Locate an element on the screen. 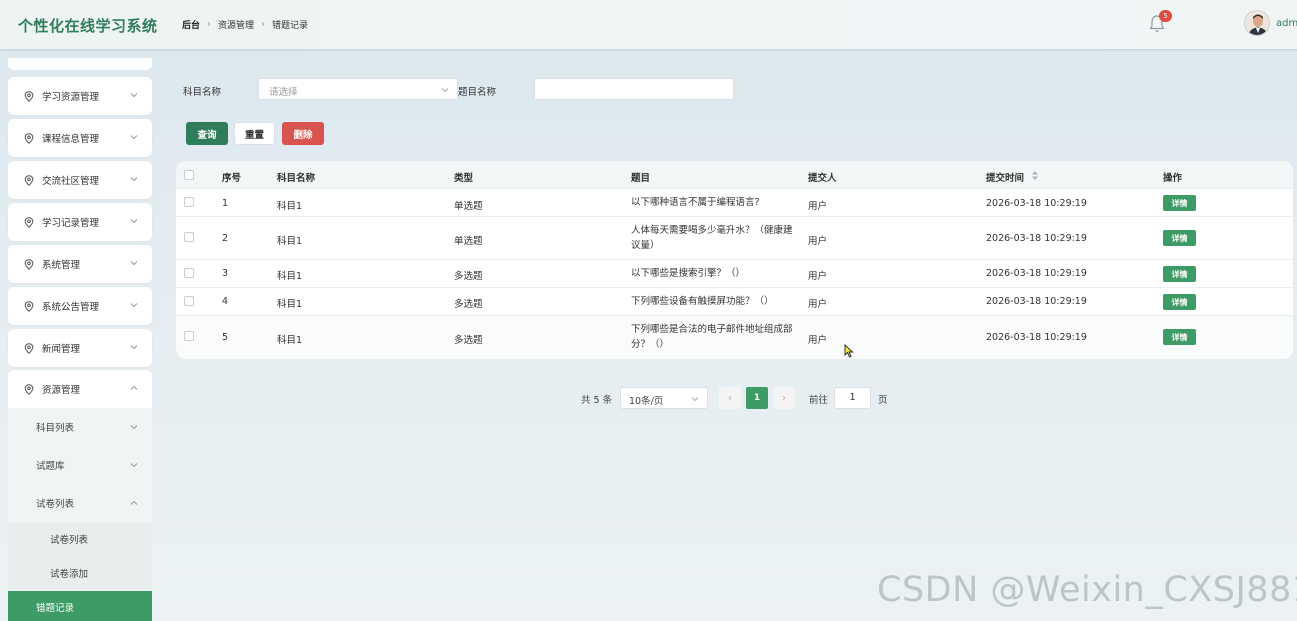  next-page-button: › is located at coordinates (784, 398).